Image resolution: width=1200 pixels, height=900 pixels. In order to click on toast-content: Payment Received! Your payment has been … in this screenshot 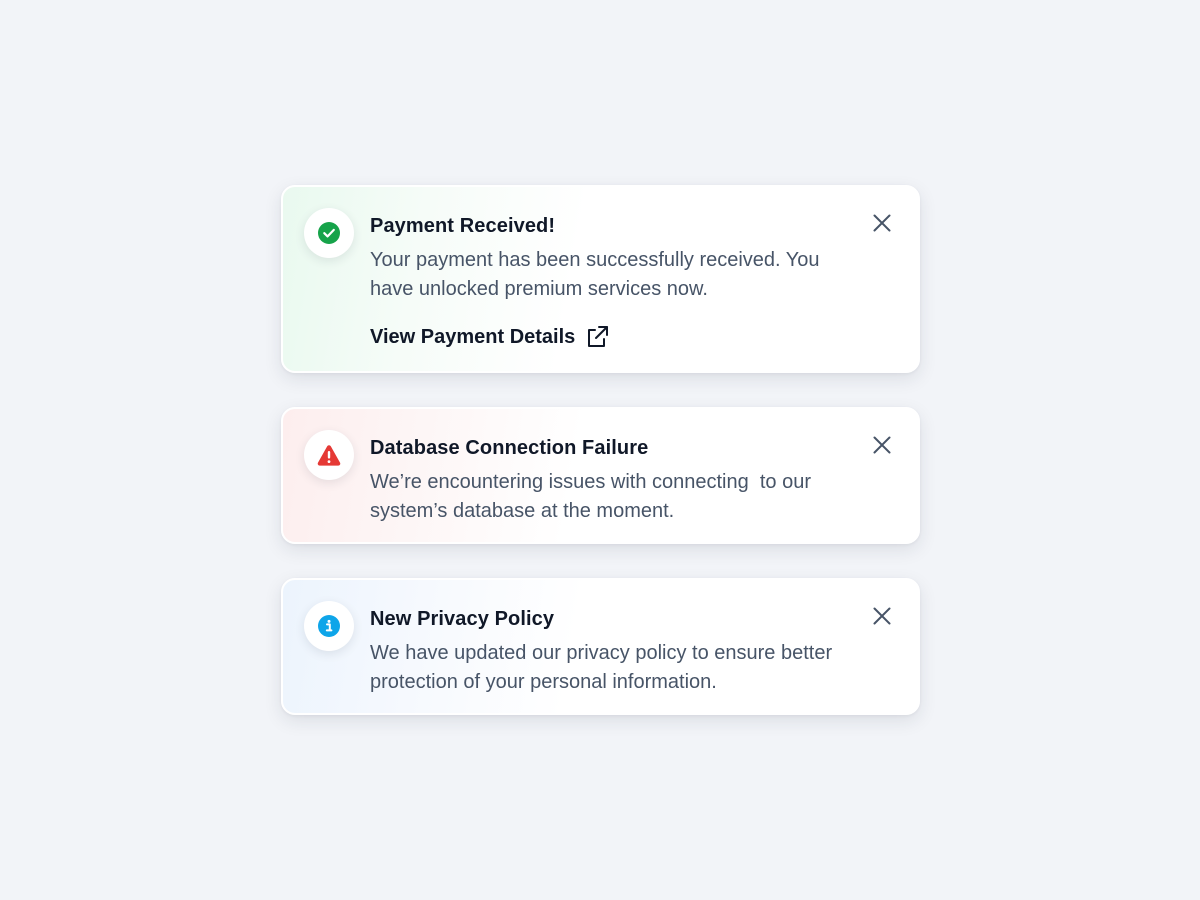, I will do `click(610, 281)`.